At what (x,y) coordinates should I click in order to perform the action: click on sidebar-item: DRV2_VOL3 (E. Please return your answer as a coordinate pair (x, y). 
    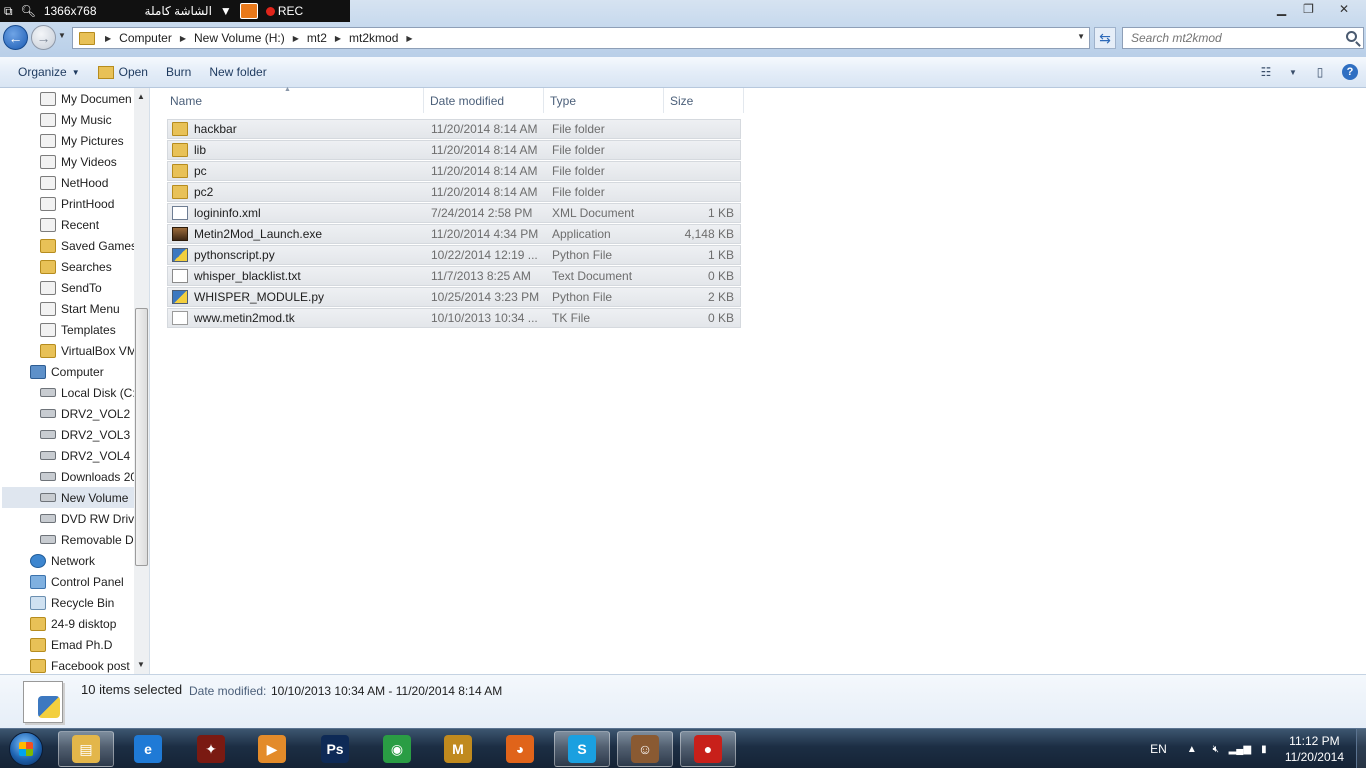
    Looking at the image, I should click on (73, 434).